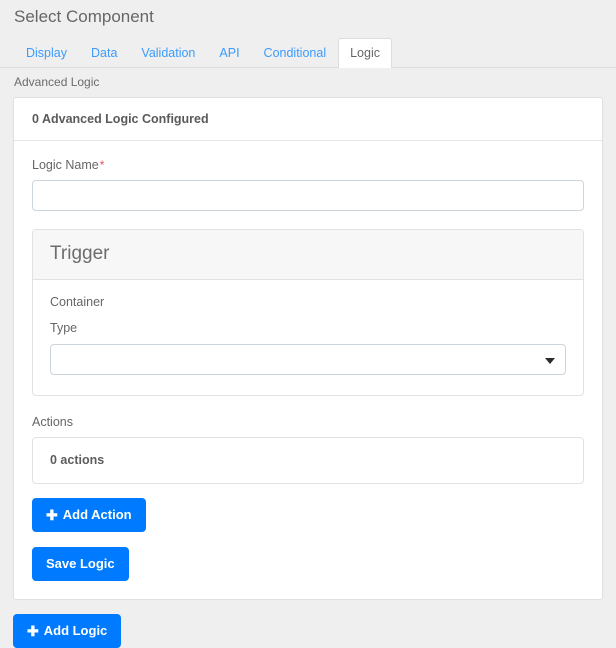 Image resolution: width=616 pixels, height=648 pixels. Describe the element at coordinates (308, 556) in the screenshot. I see `save-logic-row: Save Logic` at that location.